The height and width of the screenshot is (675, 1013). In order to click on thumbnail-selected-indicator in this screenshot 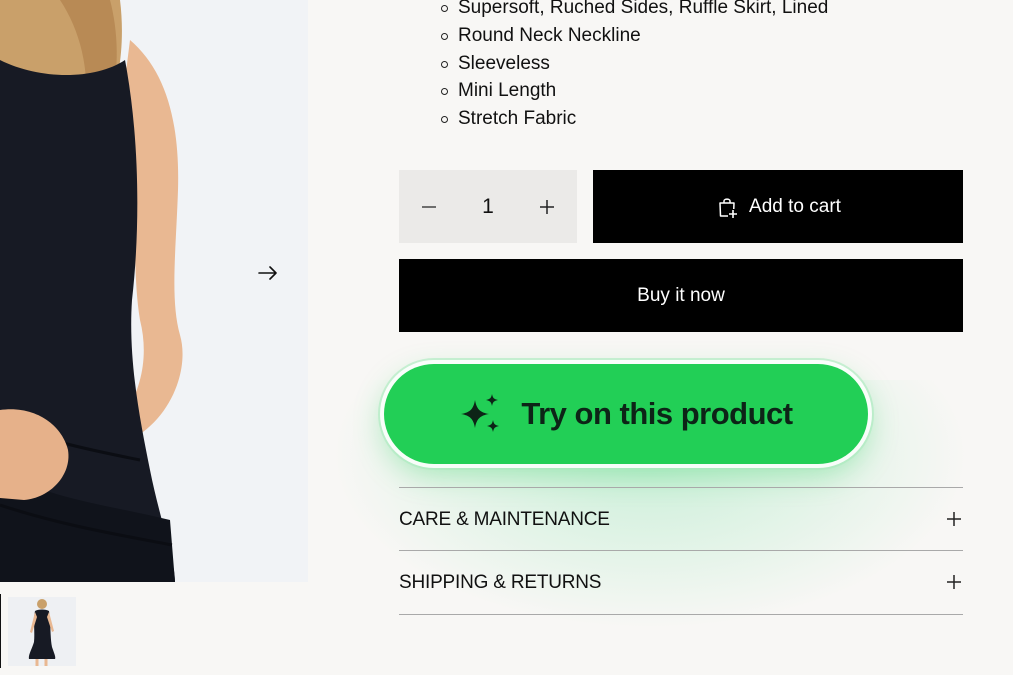, I will do `click(0, 631)`.